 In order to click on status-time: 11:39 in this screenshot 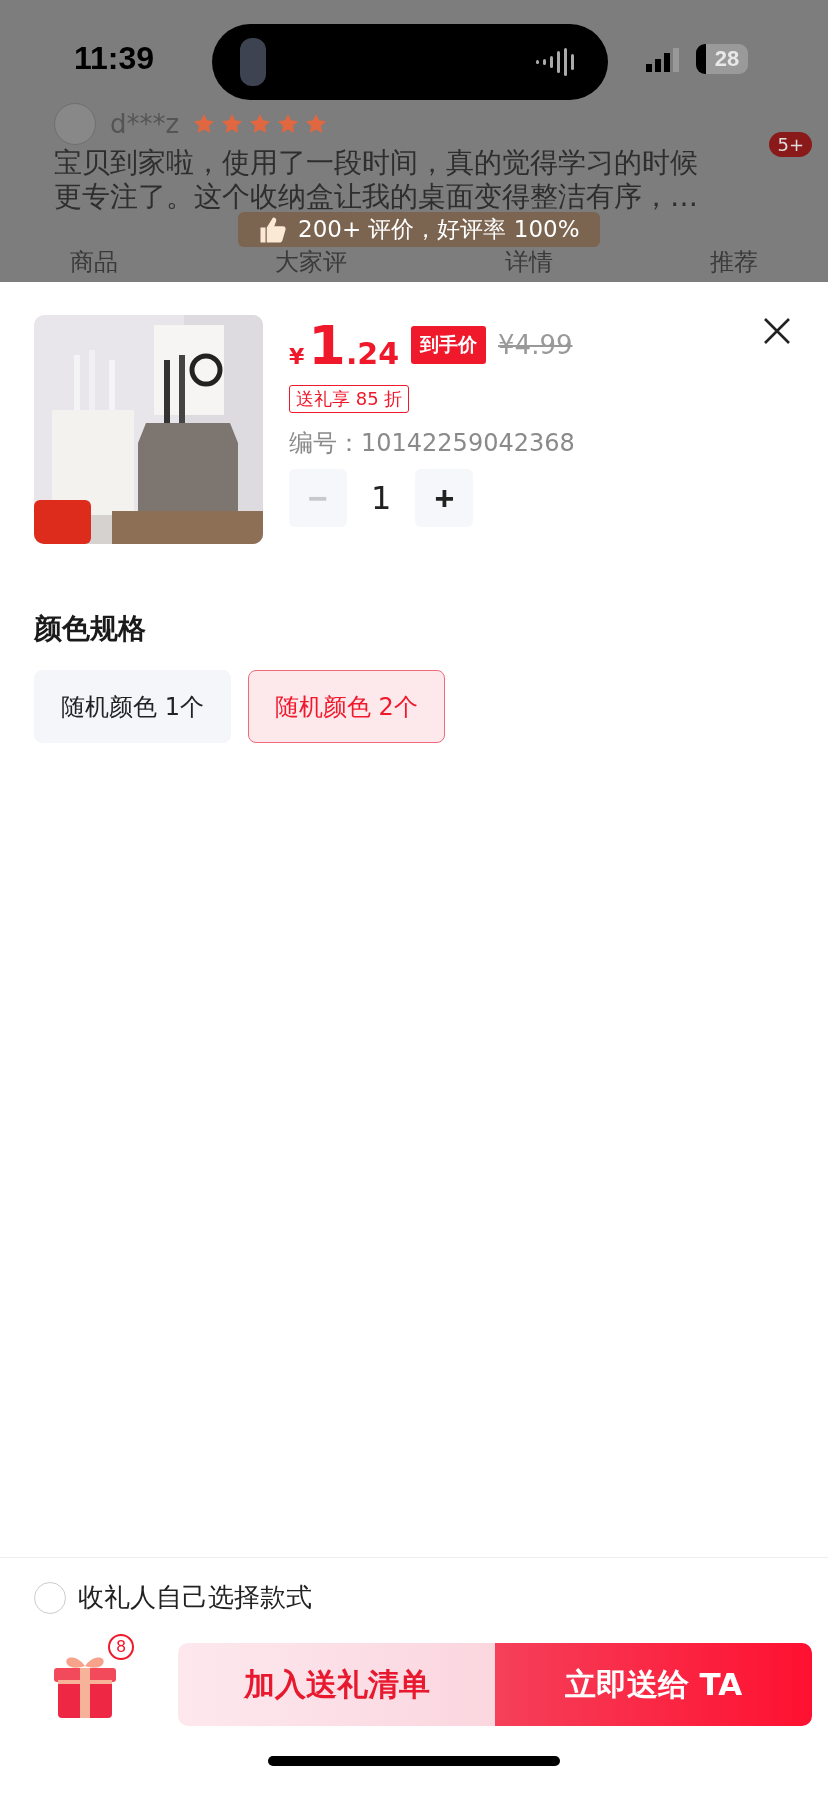, I will do `click(114, 58)`.